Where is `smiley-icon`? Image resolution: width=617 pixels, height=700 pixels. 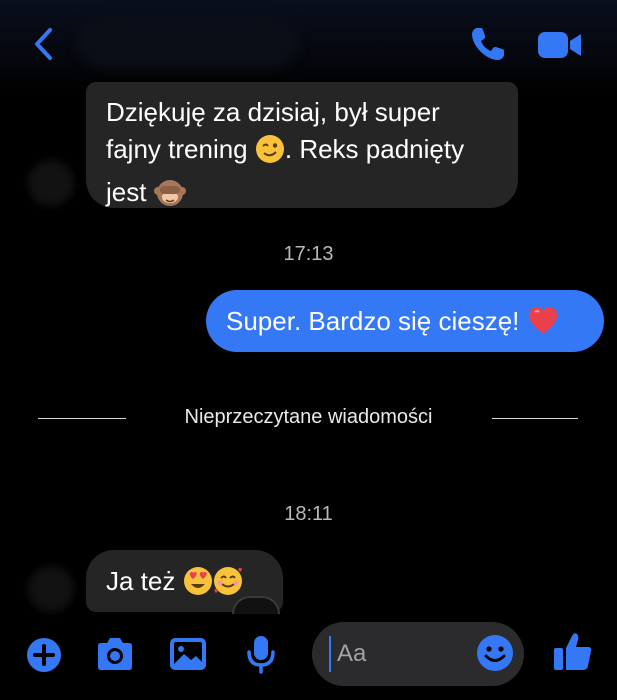 smiley-icon is located at coordinates (495, 653).